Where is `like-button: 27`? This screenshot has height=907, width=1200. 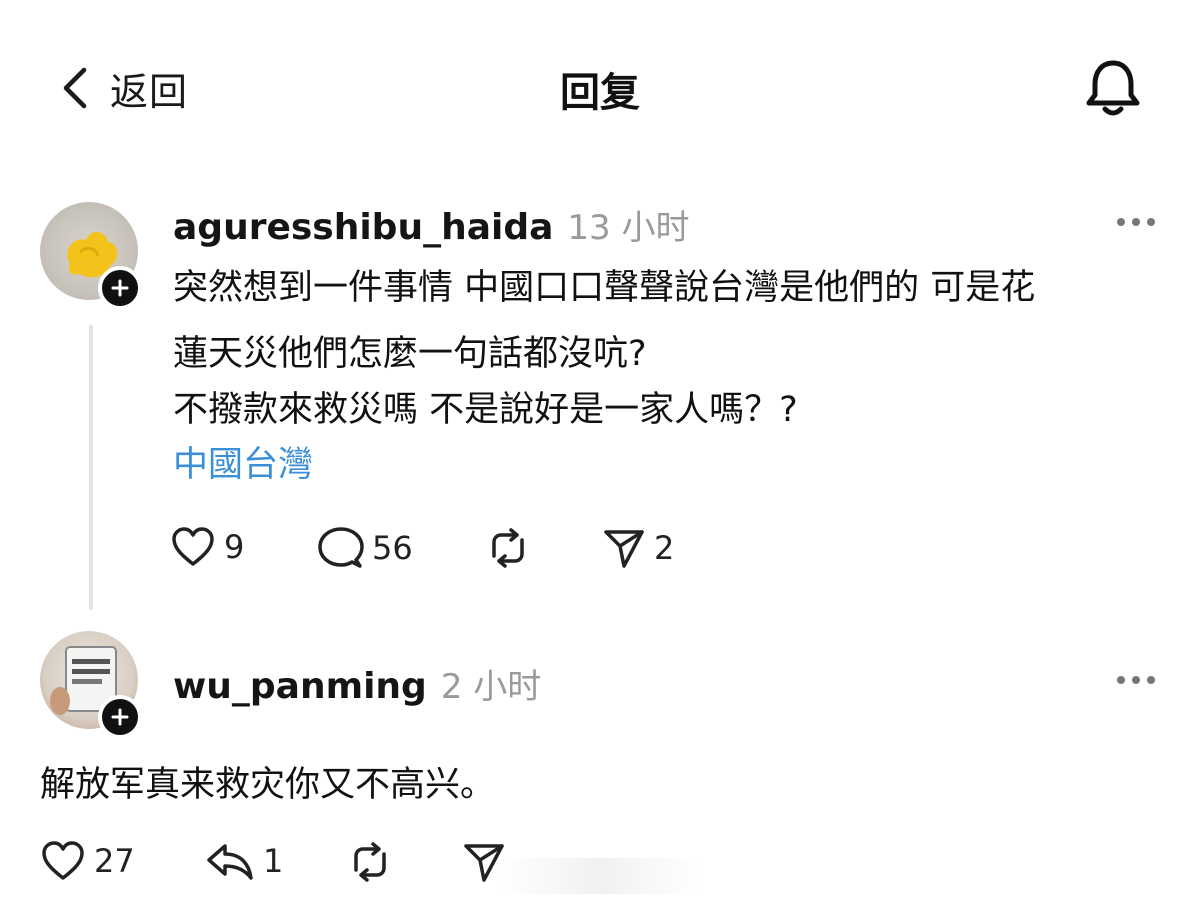
like-button: 27 is located at coordinates (87, 861).